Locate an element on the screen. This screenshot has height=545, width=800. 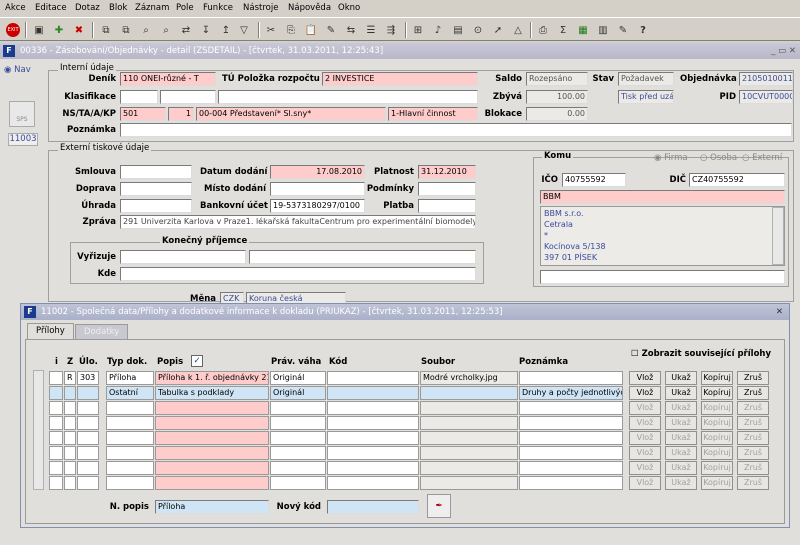
excel-icon: ▦ is located at coordinates (583, 30).